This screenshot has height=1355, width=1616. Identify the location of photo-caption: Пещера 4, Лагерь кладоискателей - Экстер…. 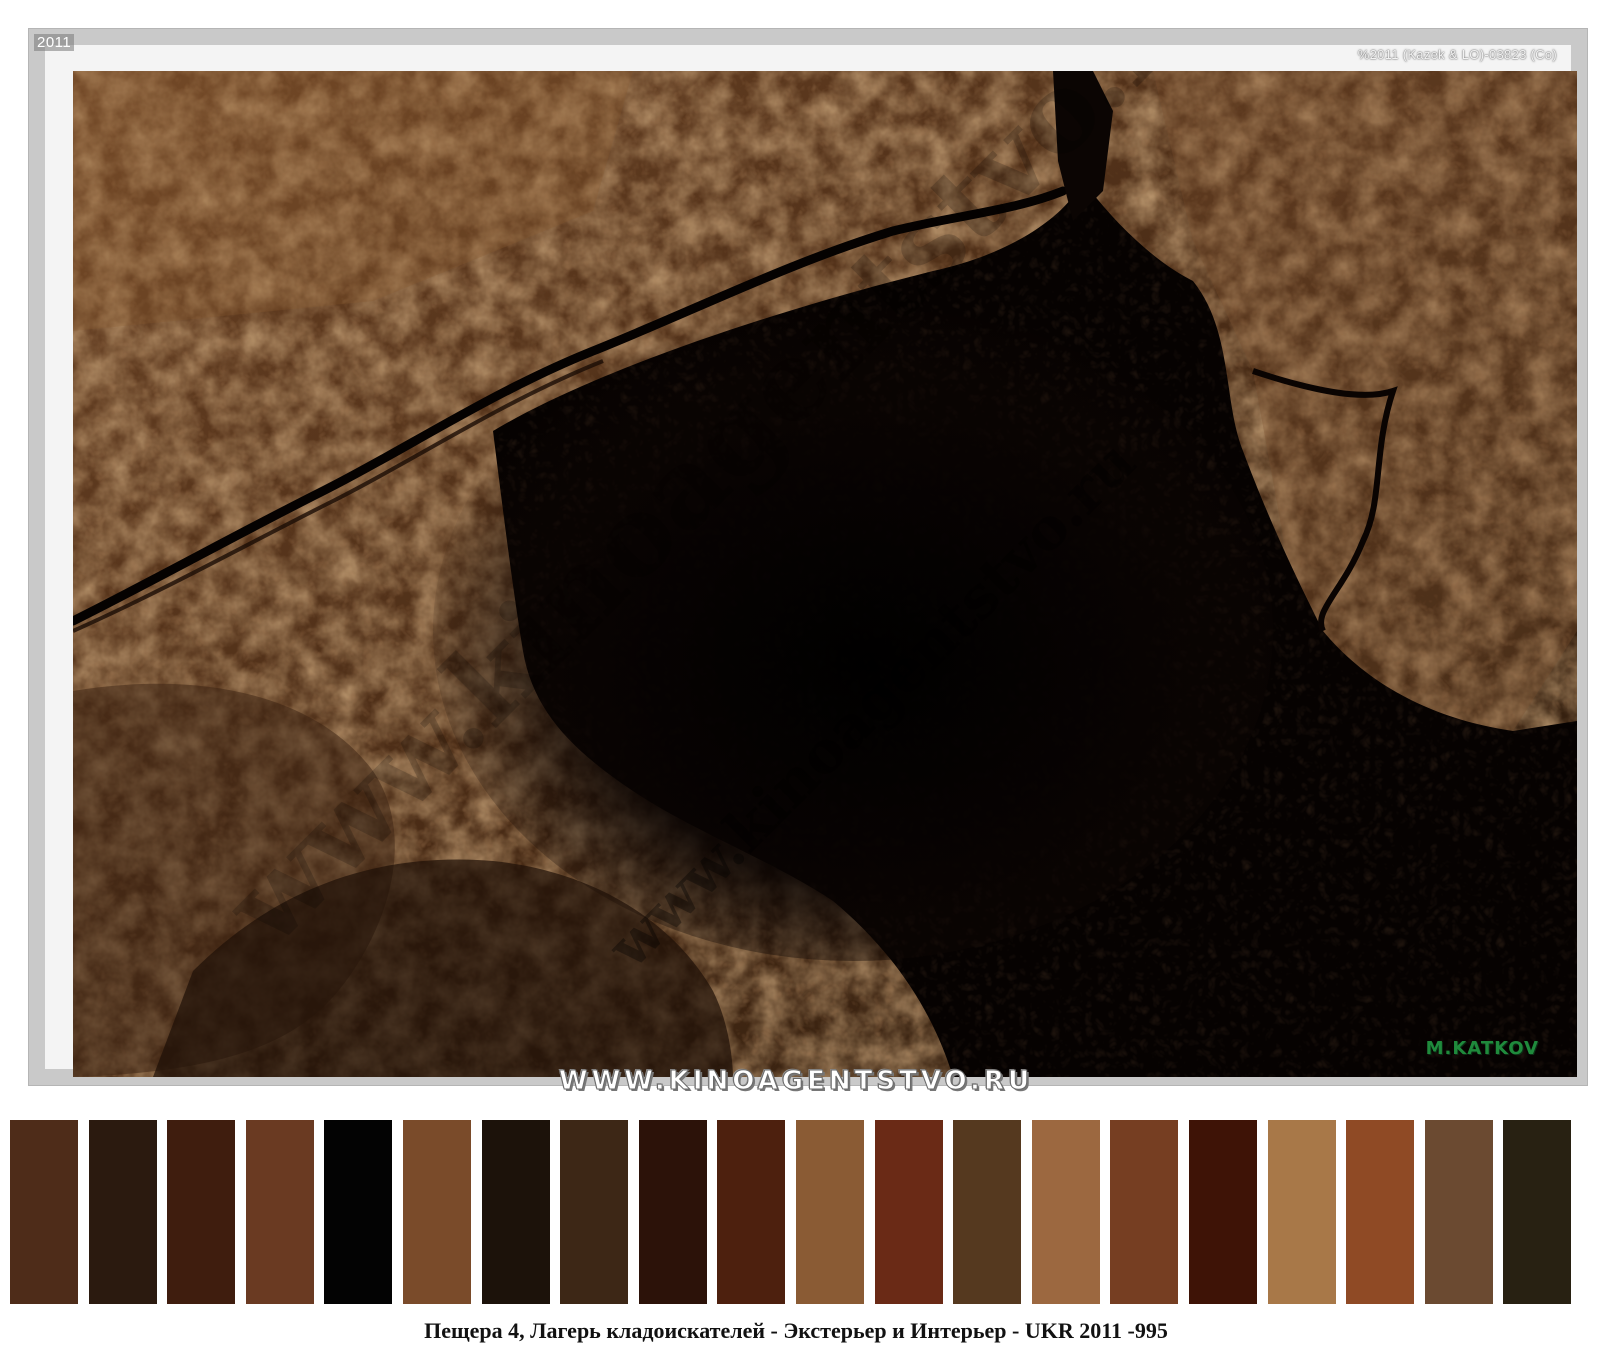
(796, 1330).